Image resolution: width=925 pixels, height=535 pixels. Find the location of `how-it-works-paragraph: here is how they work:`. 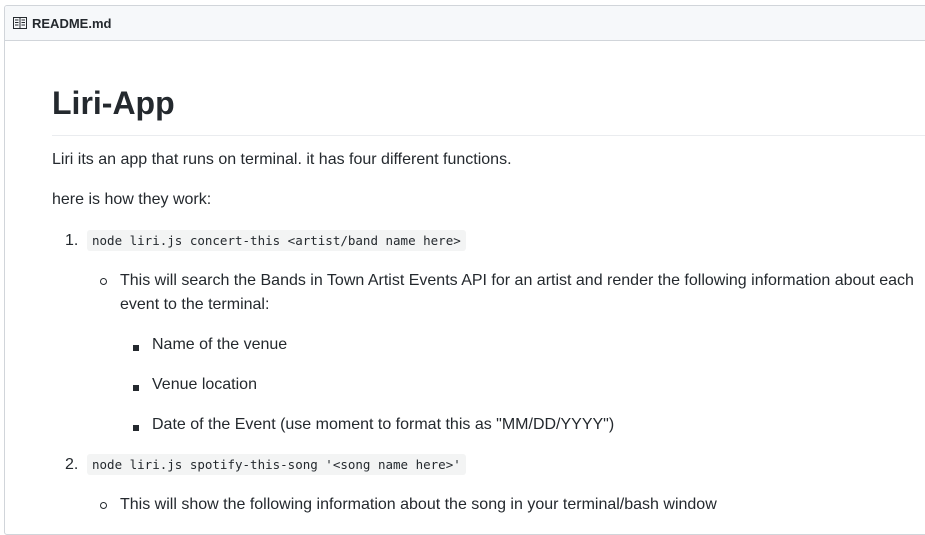

how-it-works-paragraph: here is how they work: is located at coordinates (132, 199).